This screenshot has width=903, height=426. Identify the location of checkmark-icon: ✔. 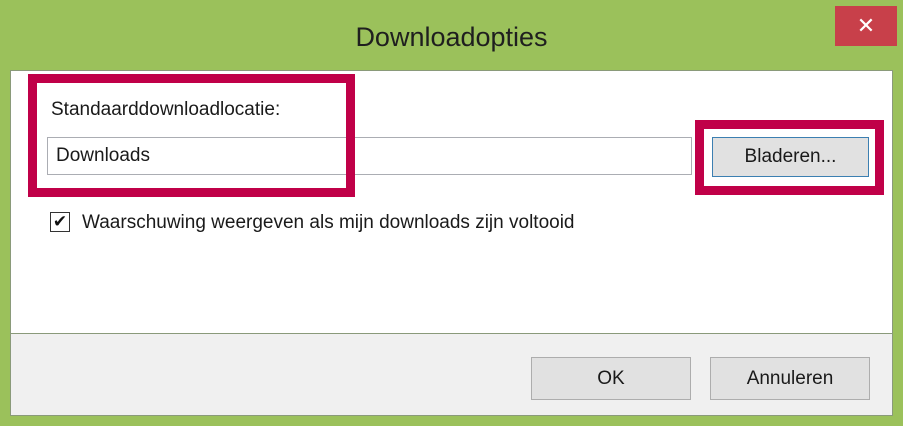
(60, 221).